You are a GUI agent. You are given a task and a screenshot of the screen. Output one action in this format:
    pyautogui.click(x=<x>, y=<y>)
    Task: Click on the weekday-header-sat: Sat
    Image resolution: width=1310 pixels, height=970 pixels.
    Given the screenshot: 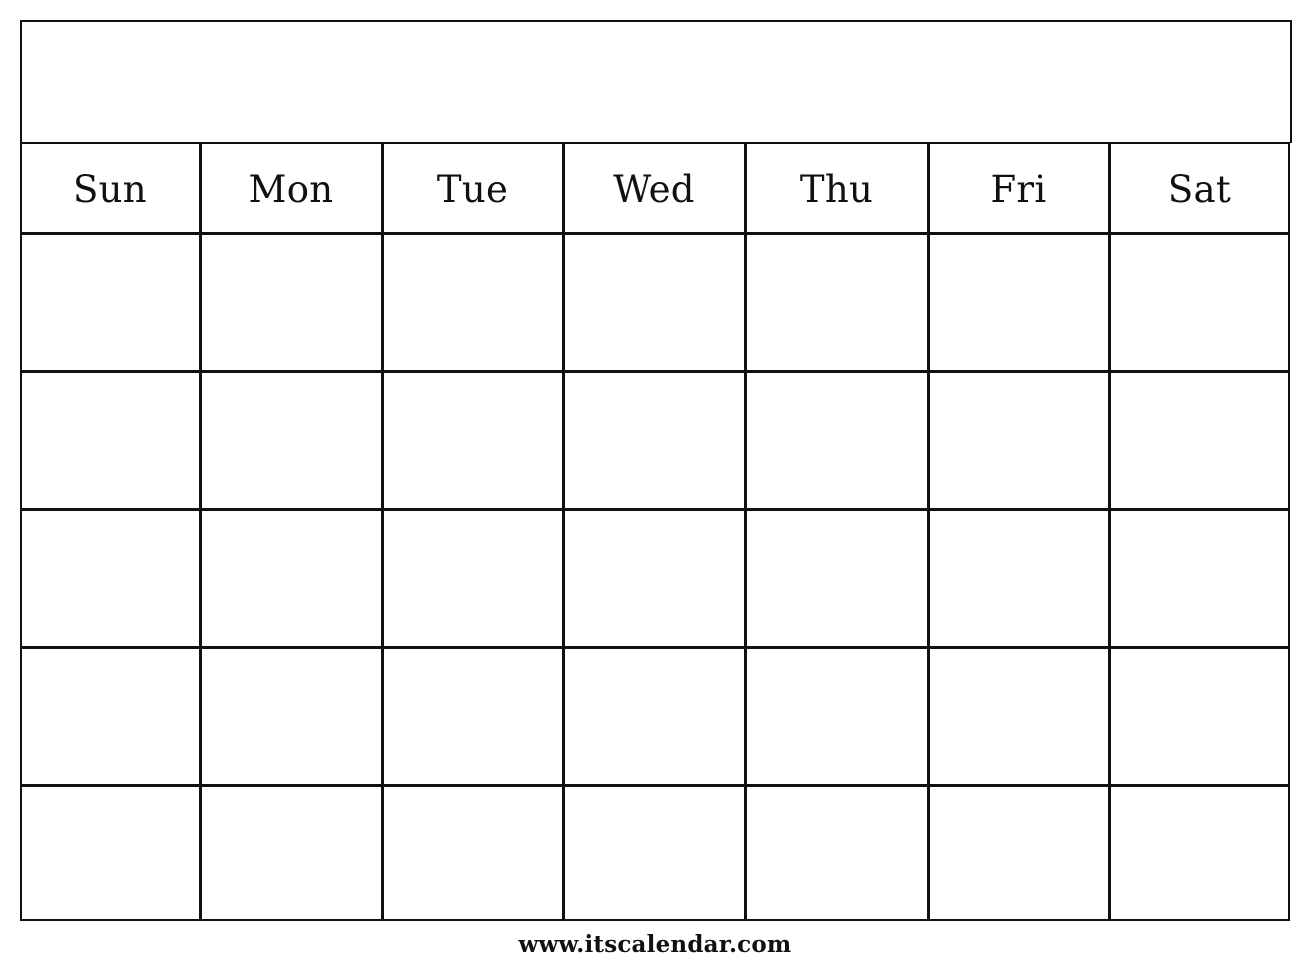 What is the action you would take?
    pyautogui.click(x=1199, y=189)
    